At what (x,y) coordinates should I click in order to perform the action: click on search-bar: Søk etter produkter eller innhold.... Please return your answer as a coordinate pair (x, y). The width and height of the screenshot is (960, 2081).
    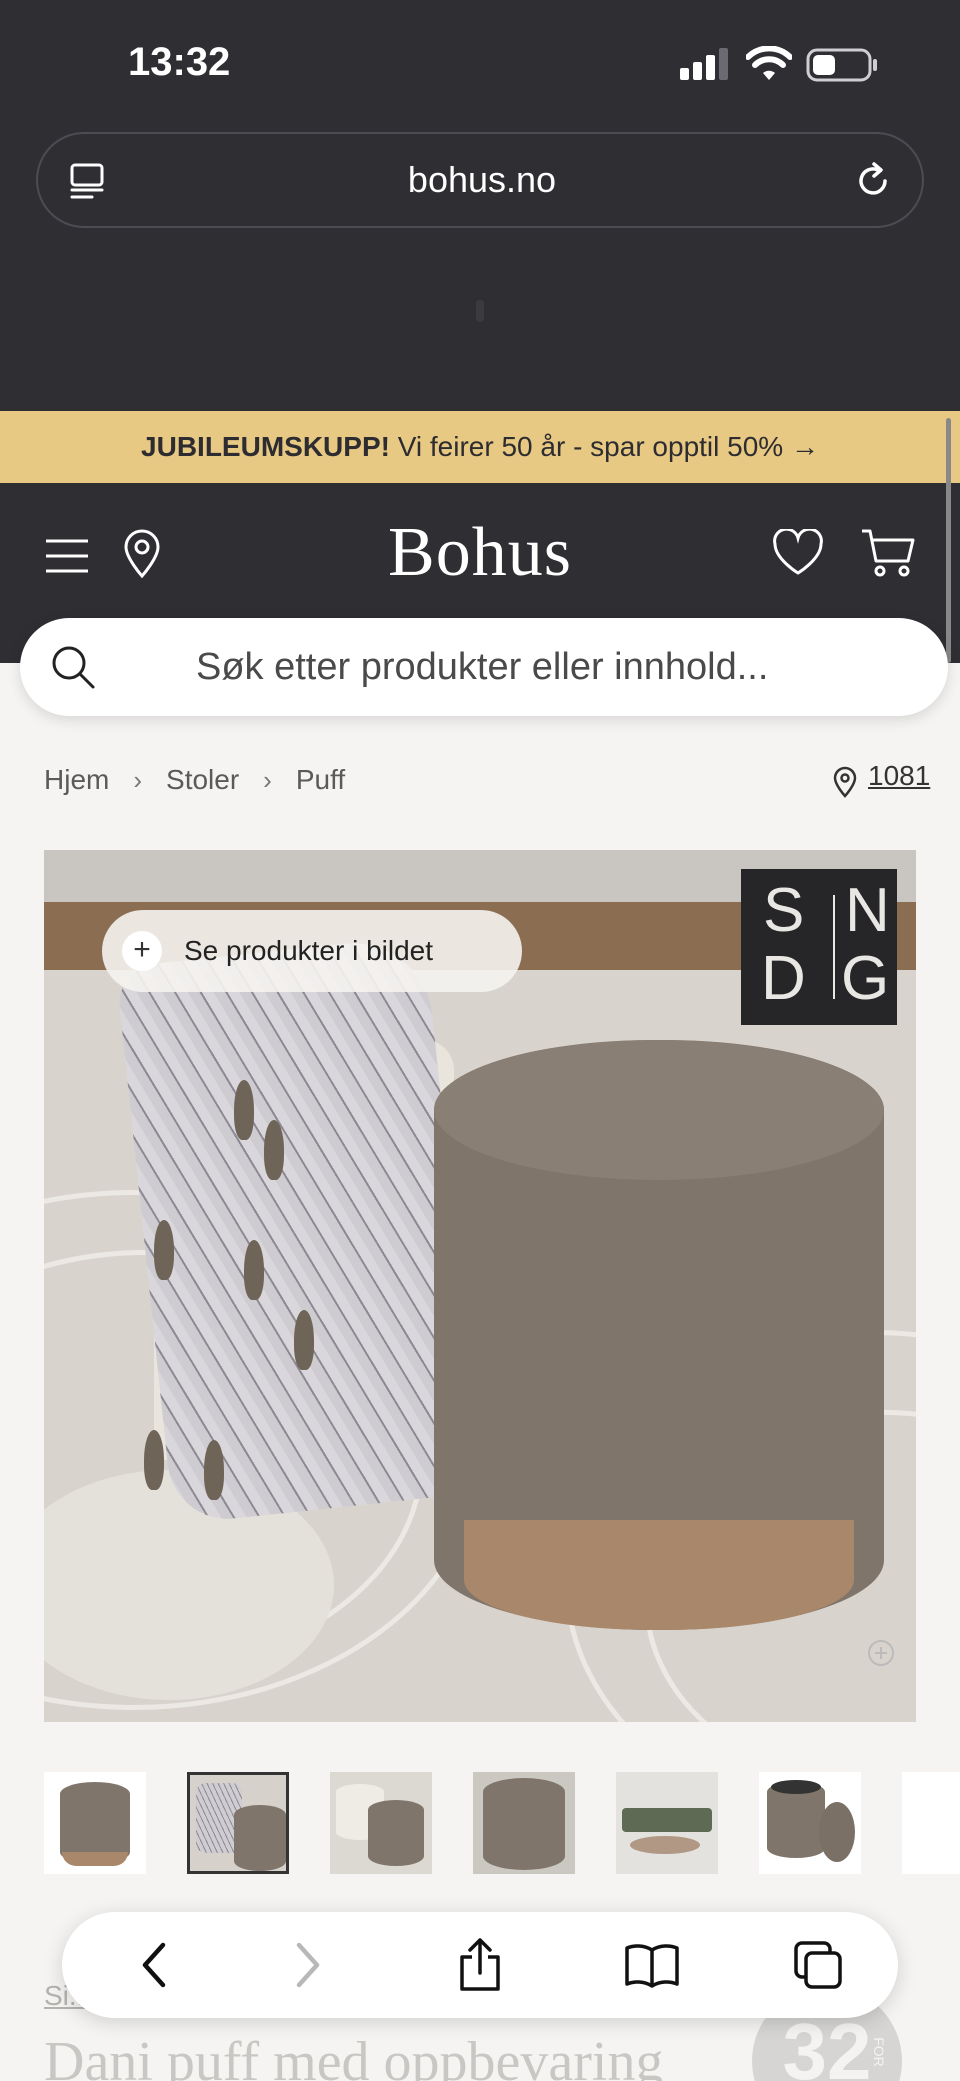
    Looking at the image, I should click on (484, 667).